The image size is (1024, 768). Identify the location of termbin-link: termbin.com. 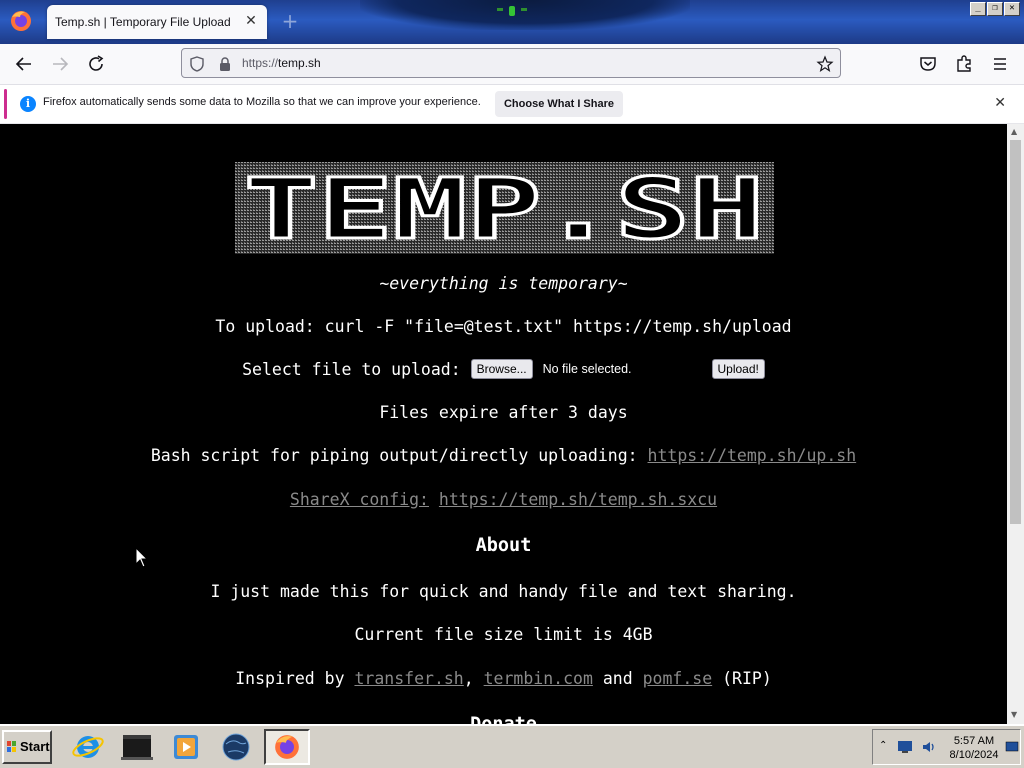
(538, 678).